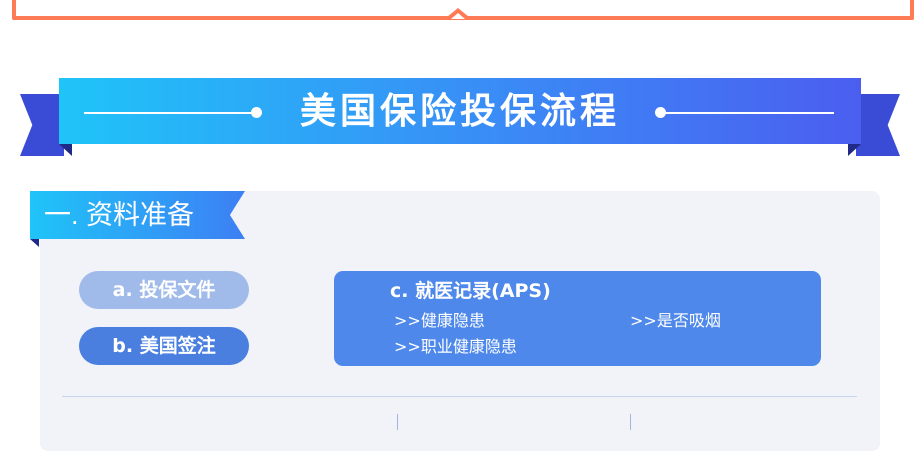 This screenshot has height=451, width=920. I want to click on aps-item-smoking: >>是否吸烟, so click(675, 320).